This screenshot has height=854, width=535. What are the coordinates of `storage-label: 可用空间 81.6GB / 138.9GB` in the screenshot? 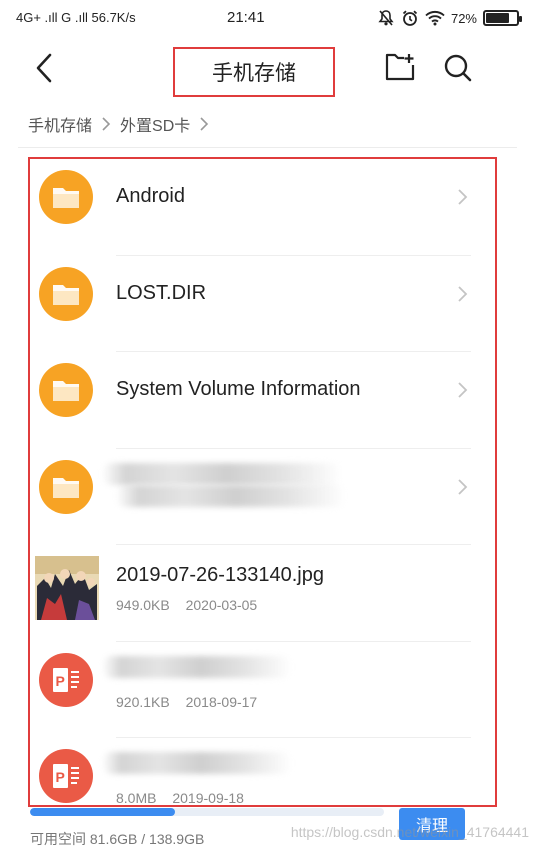 It's located at (117, 839).